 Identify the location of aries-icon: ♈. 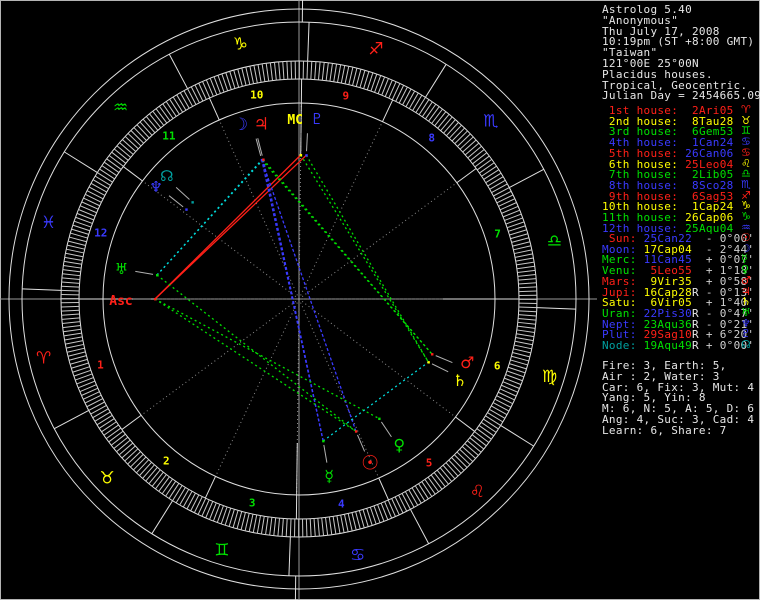
(43, 359).